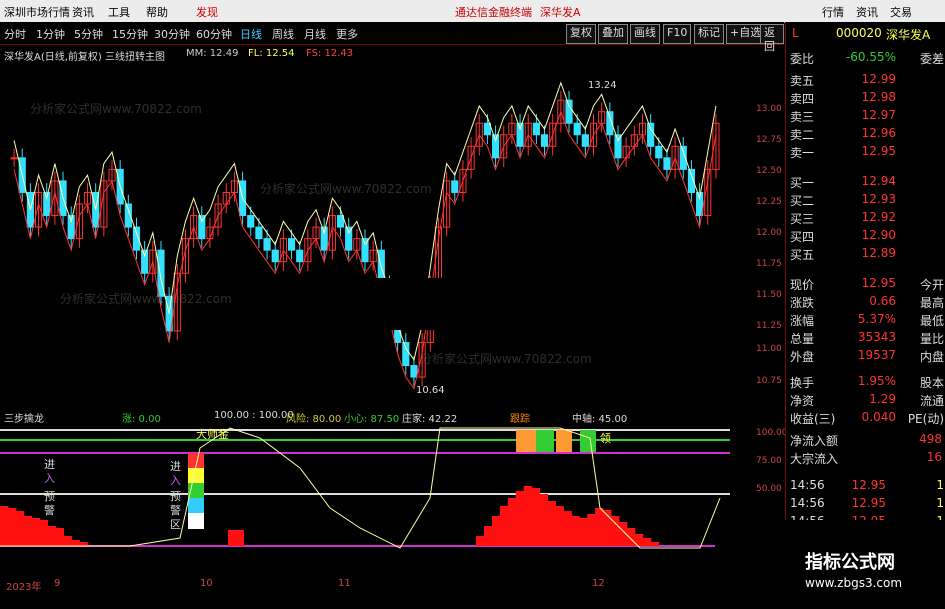 The image size is (945, 609). What do you see at coordinates (175, 480) in the screenshot?
I see `indicator-label: 入` at bounding box center [175, 480].